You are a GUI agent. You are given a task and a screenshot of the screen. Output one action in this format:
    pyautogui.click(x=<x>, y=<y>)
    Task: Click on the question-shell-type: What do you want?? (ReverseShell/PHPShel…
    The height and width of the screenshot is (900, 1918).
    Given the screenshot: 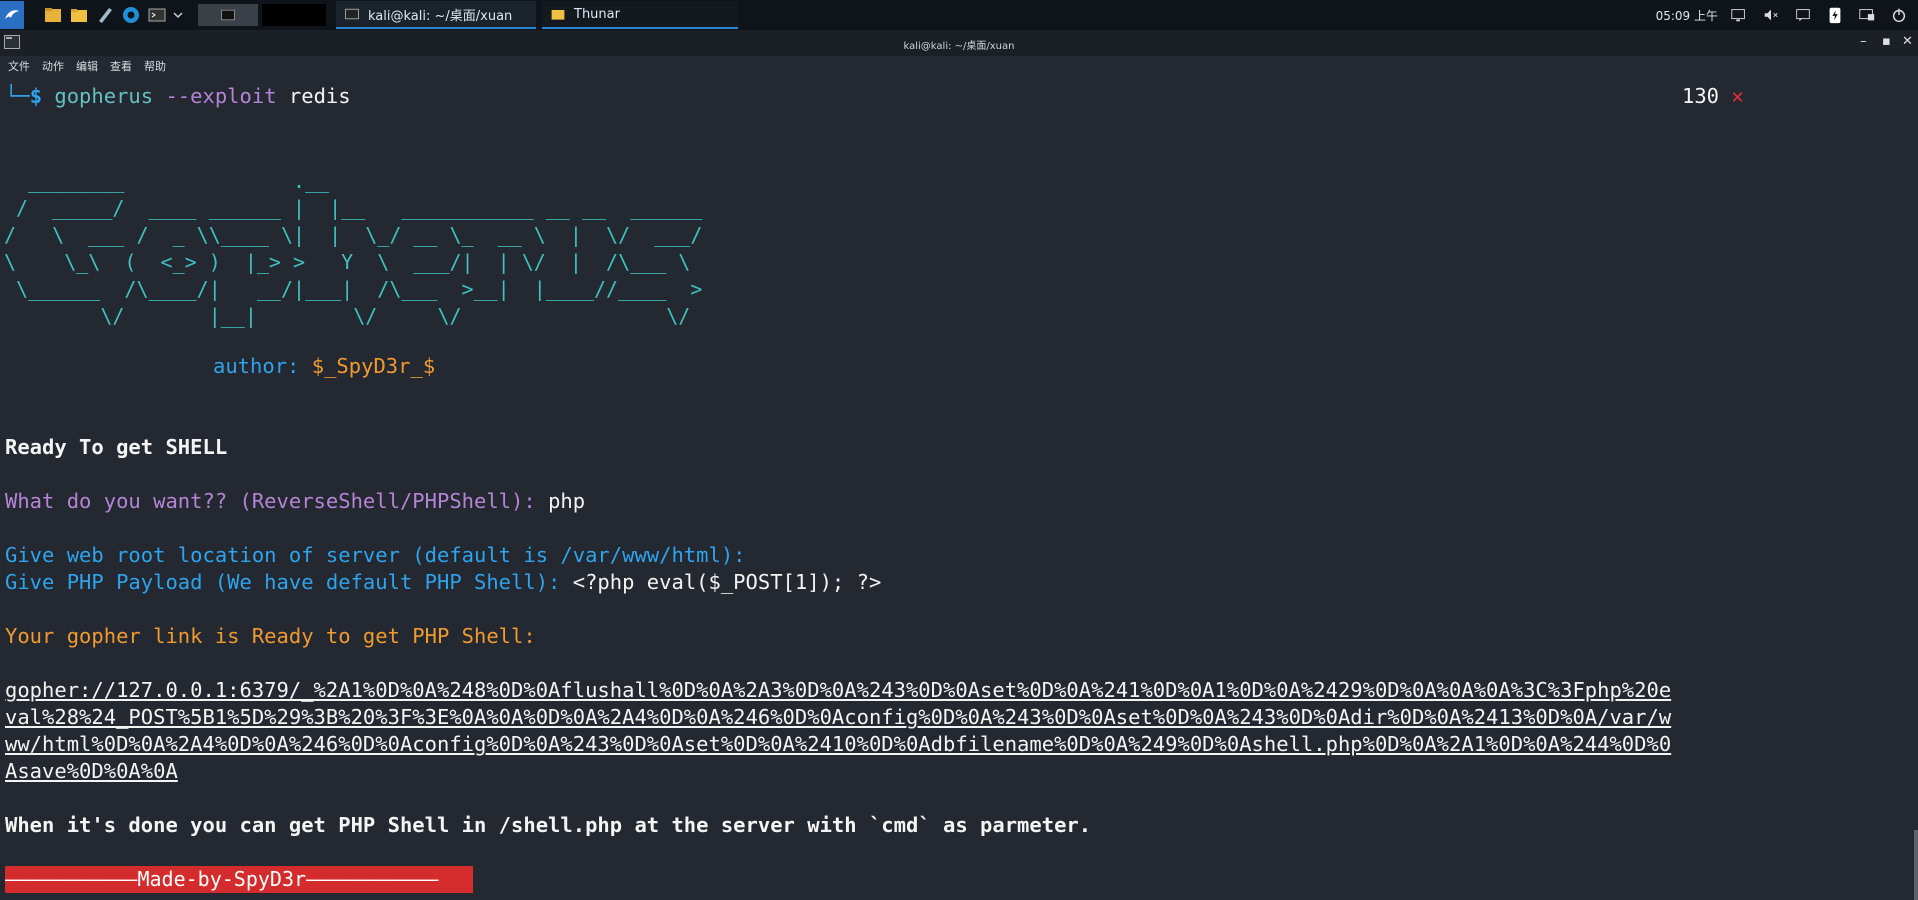 What is the action you would take?
    pyautogui.click(x=295, y=501)
    